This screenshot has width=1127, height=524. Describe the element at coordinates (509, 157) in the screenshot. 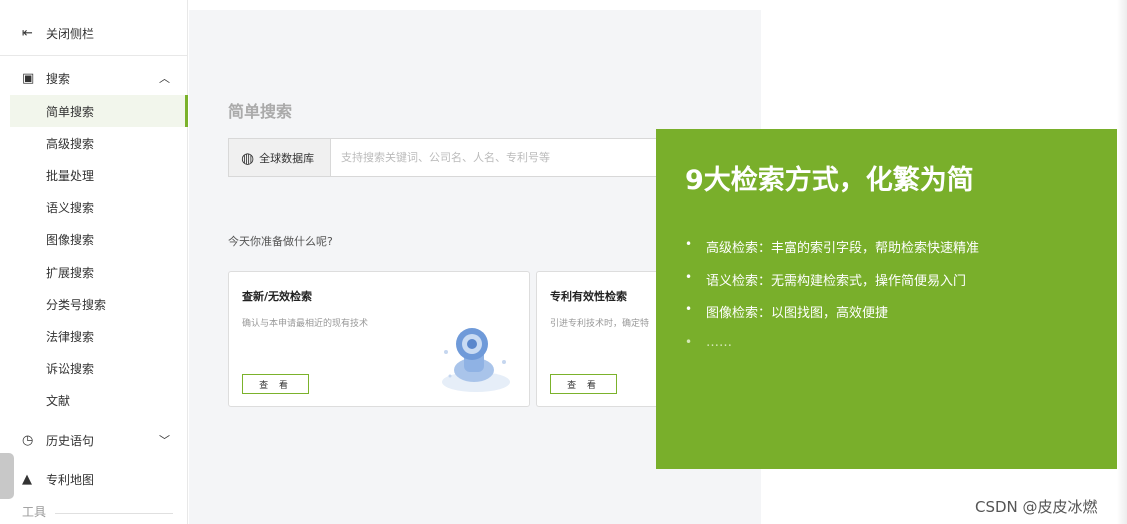

I see `search-input` at that location.